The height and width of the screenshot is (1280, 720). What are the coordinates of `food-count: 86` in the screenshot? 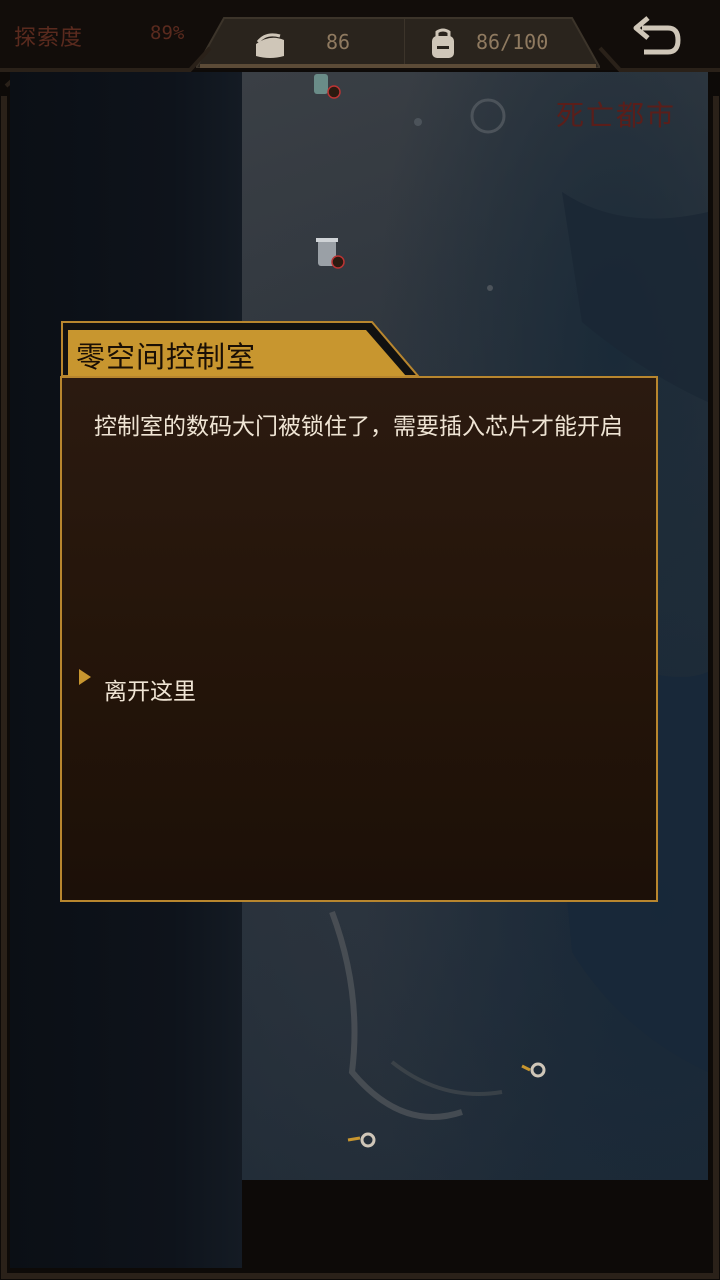 It's located at (338, 42).